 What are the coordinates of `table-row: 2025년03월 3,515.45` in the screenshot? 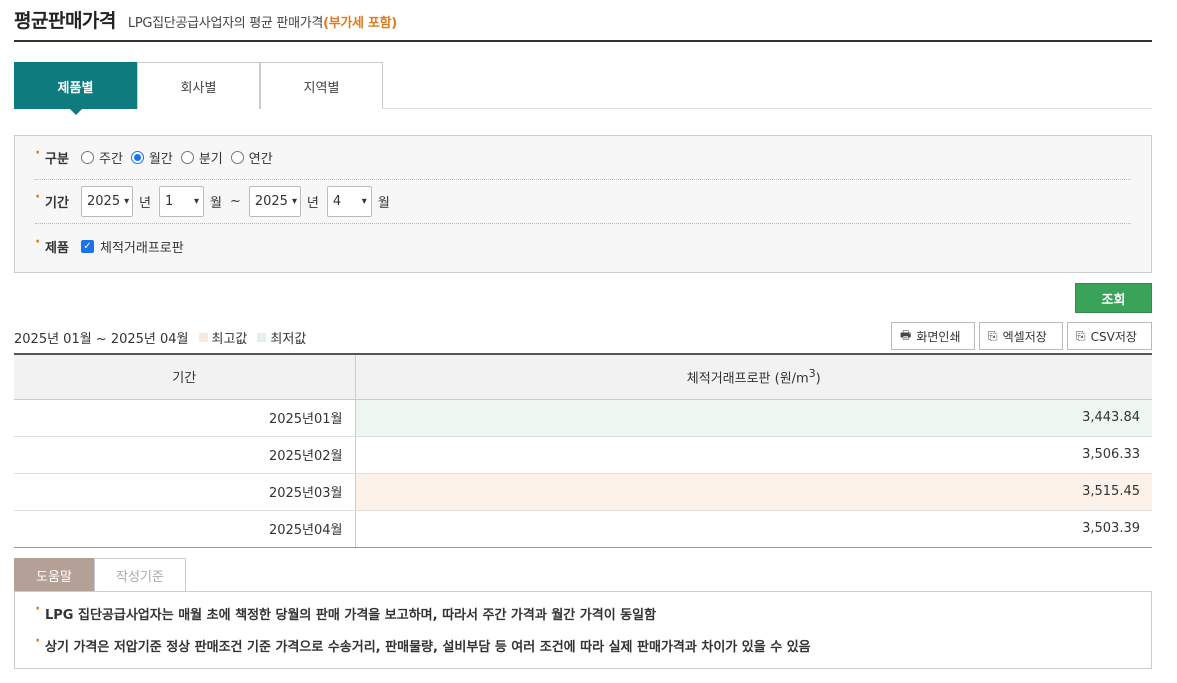 It's located at (583, 492).